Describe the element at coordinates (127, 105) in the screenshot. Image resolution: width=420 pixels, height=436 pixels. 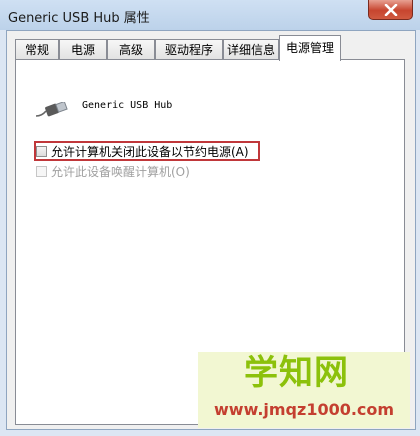
I see `device-name: Generic USB Hub` at that location.